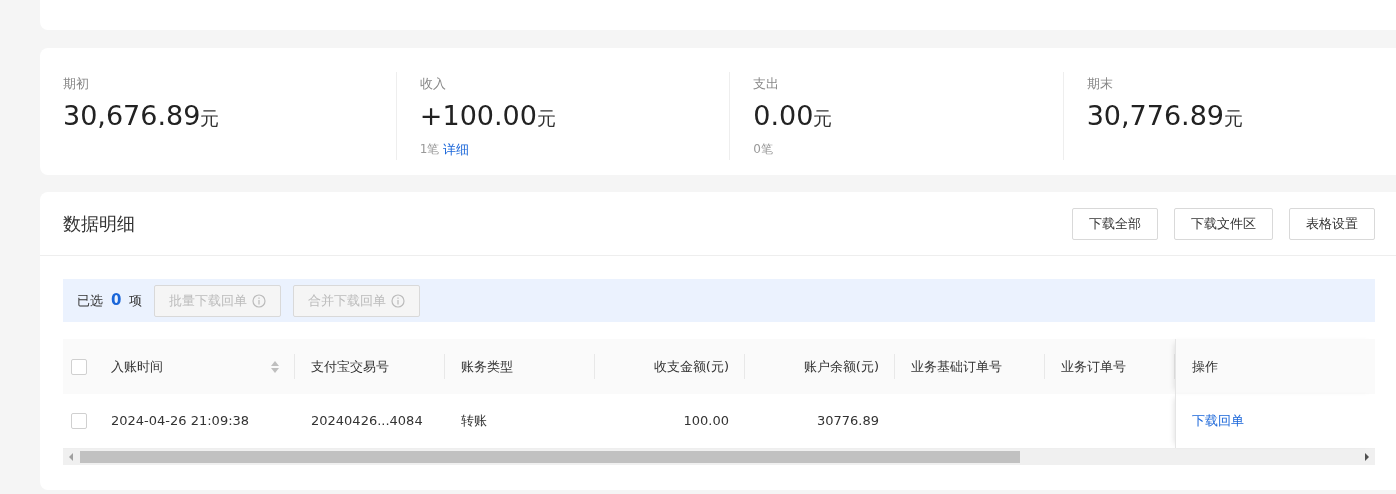 Image resolution: width=1396 pixels, height=494 pixels. I want to click on stat-label: 期初, so click(76, 84).